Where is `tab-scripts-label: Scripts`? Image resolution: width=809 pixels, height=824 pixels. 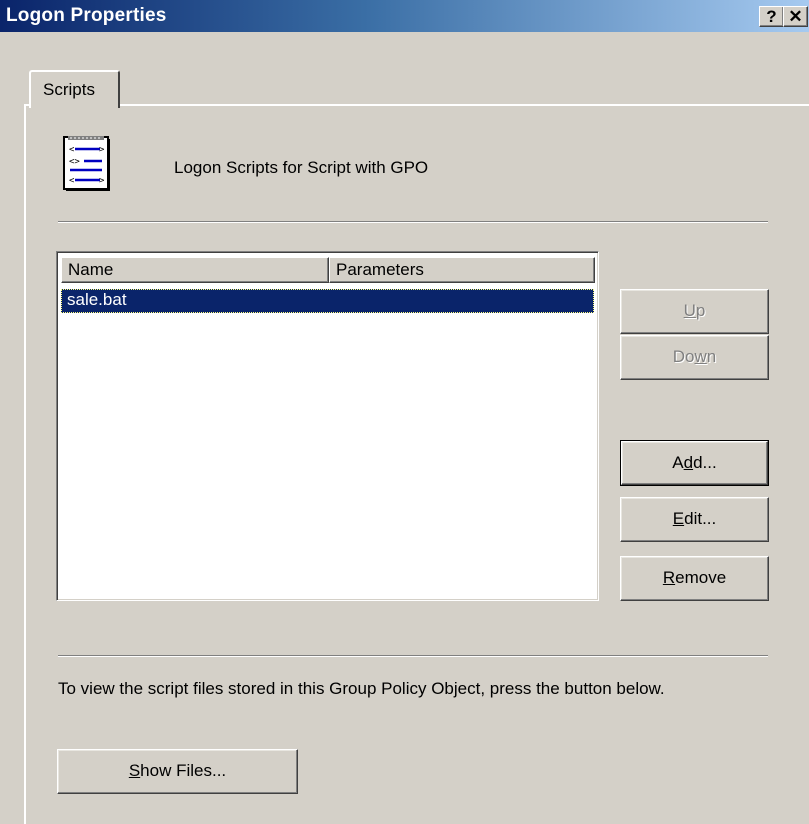
tab-scripts-label: Scripts is located at coordinates (69, 89).